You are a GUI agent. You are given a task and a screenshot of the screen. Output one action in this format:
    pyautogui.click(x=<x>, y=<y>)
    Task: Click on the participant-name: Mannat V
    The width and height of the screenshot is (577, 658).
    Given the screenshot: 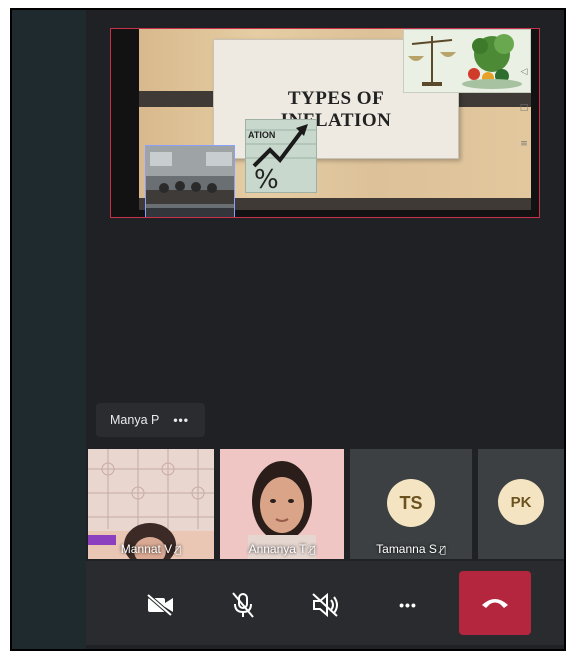 What is the action you would take?
    pyautogui.click(x=146, y=549)
    